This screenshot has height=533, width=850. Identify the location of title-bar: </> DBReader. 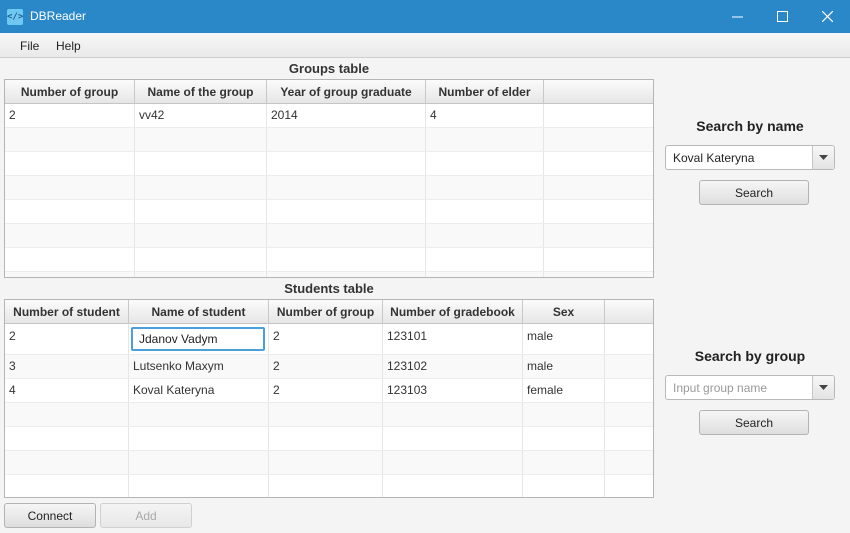
(425, 16).